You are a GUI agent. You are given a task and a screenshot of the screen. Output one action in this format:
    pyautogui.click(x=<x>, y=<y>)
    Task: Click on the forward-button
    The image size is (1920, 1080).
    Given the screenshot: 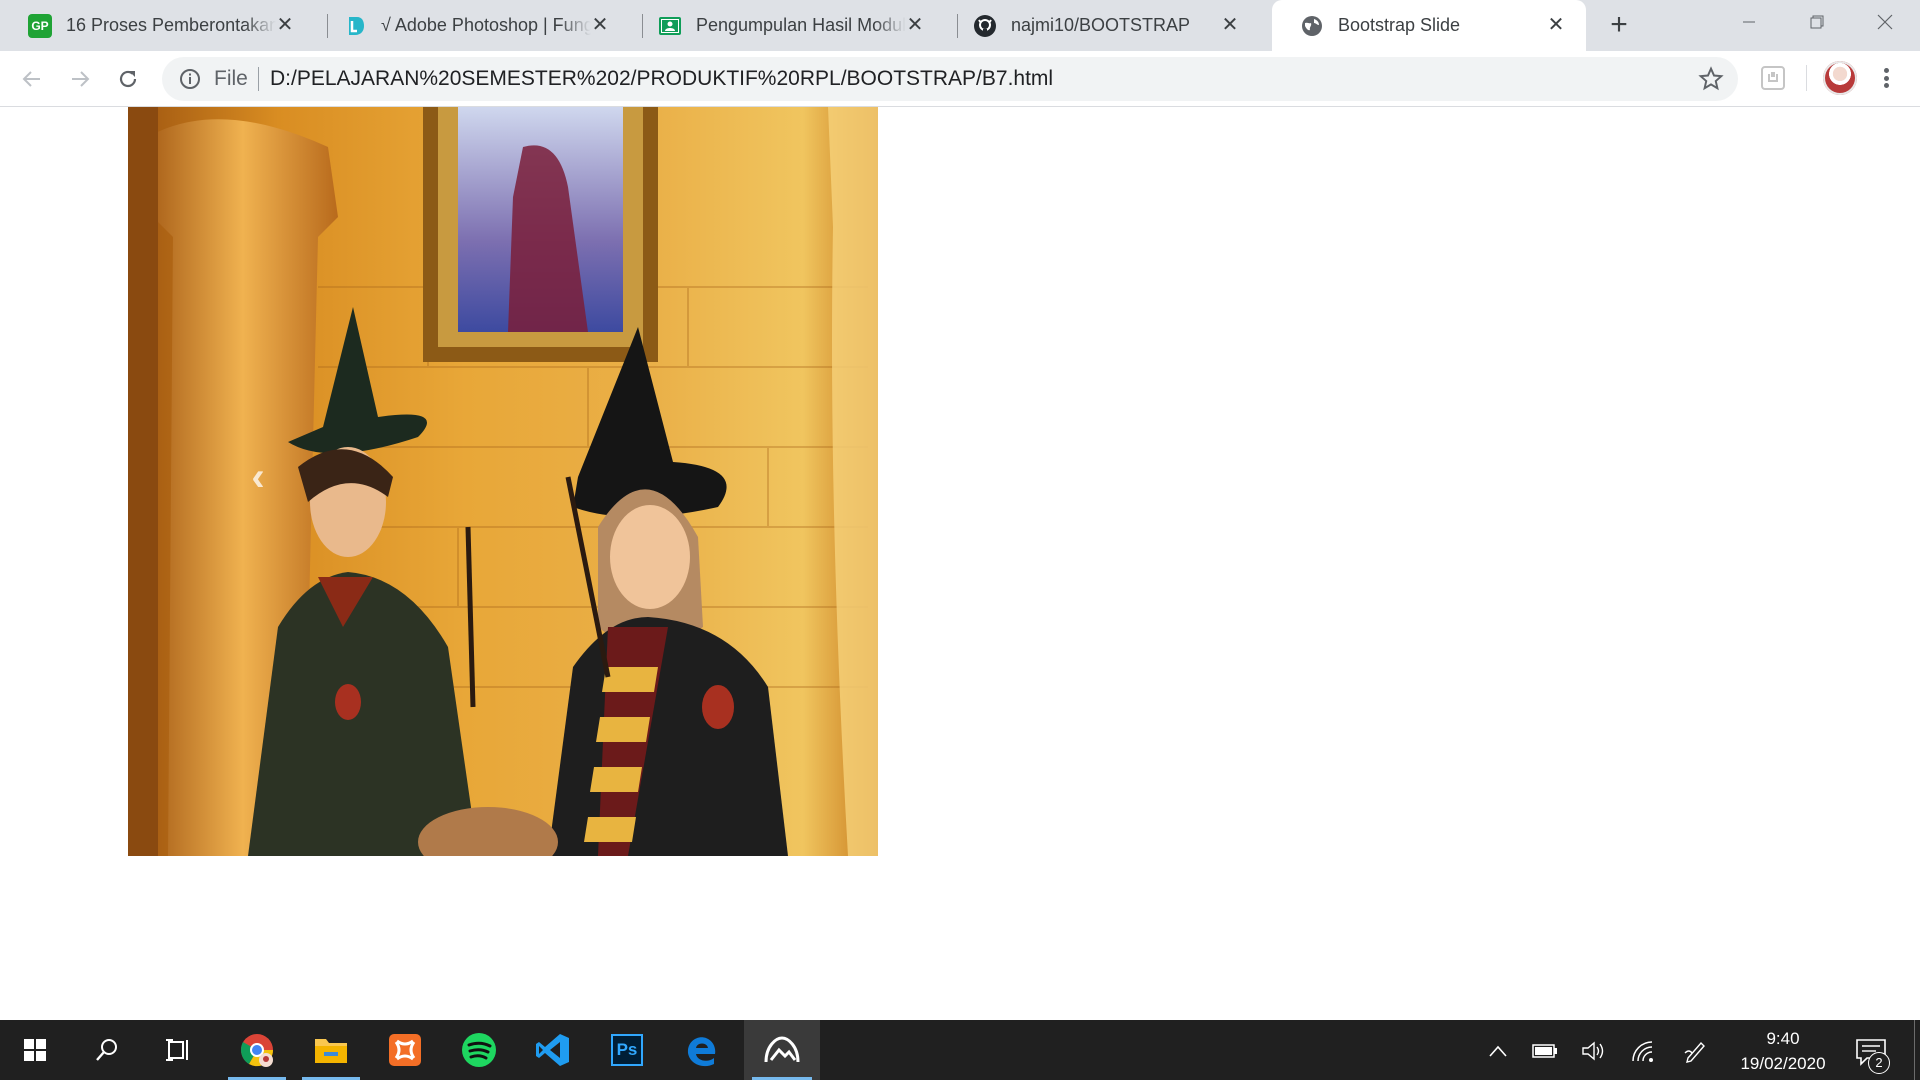 What is the action you would take?
    pyautogui.click(x=80, y=79)
    